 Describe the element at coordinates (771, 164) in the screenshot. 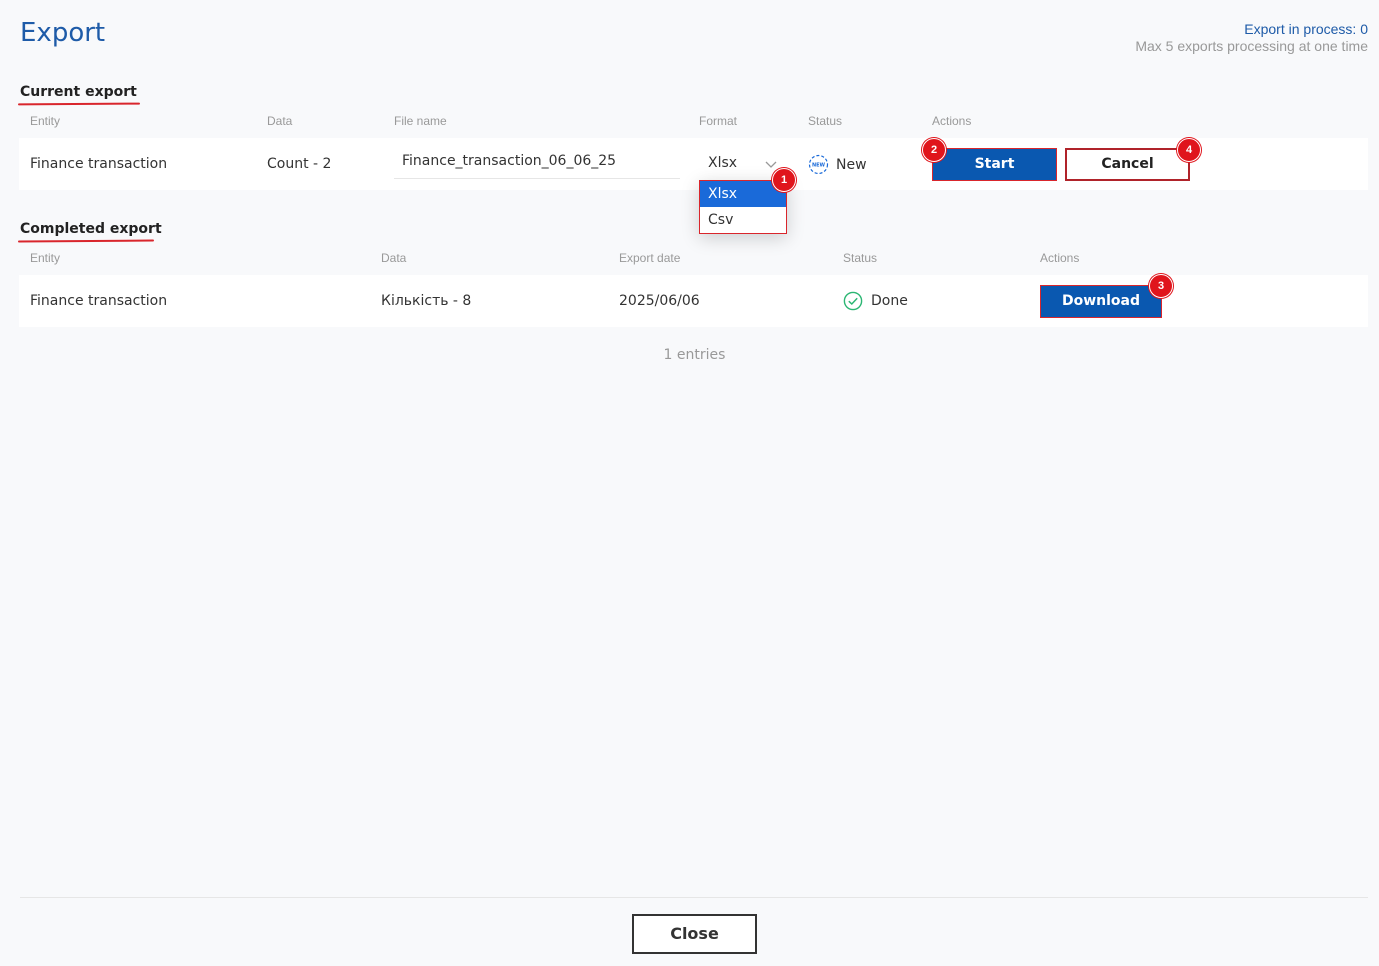

I see `chevron-down-icon` at that location.